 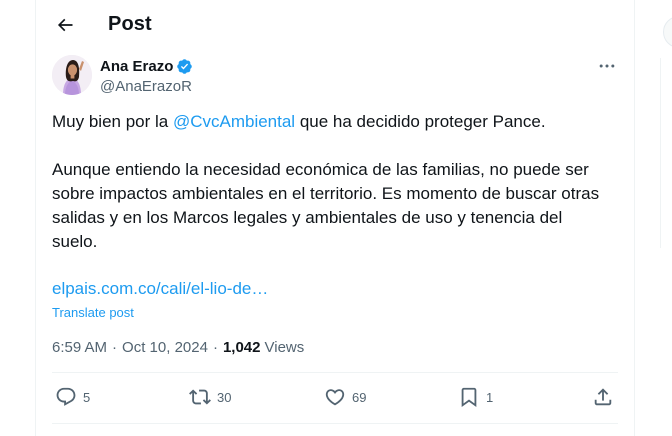 I want to click on author-handle: @AnaErazoR, so click(x=146, y=86).